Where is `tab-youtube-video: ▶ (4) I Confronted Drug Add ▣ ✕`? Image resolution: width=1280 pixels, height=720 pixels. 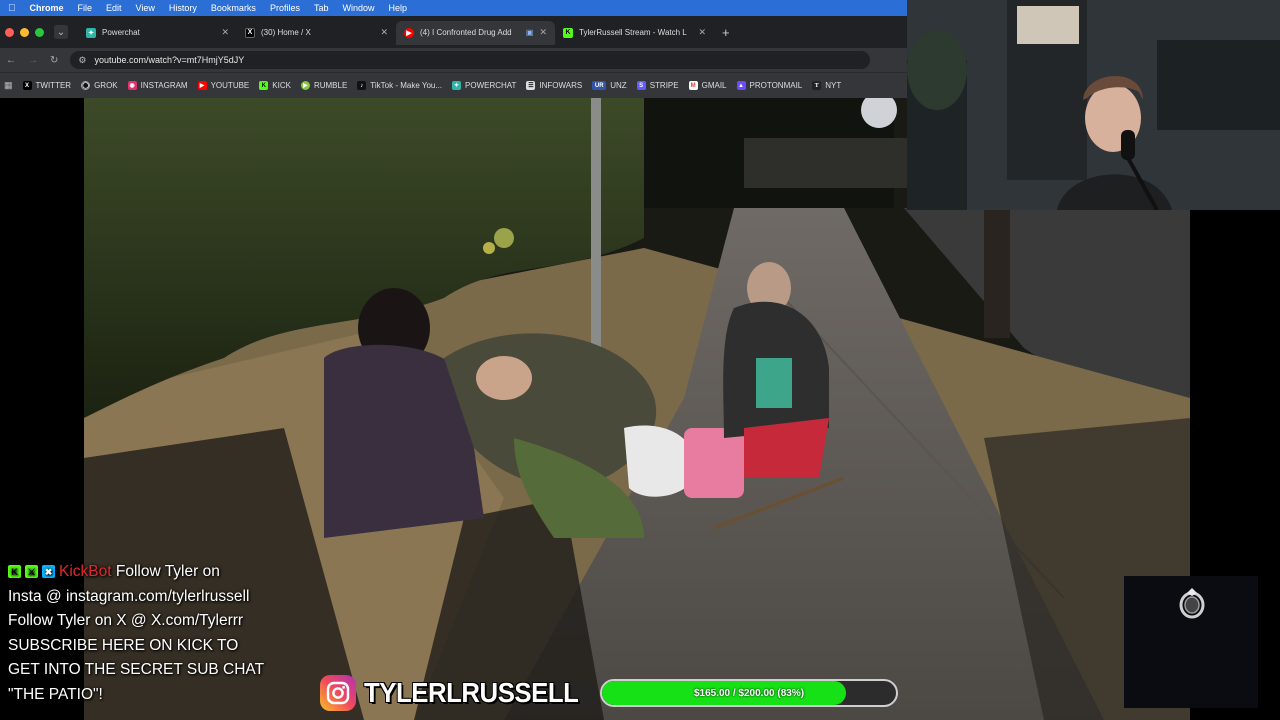 tab-youtube-video: ▶ (4) I Confronted Drug Add ▣ ✕ is located at coordinates (475, 32).